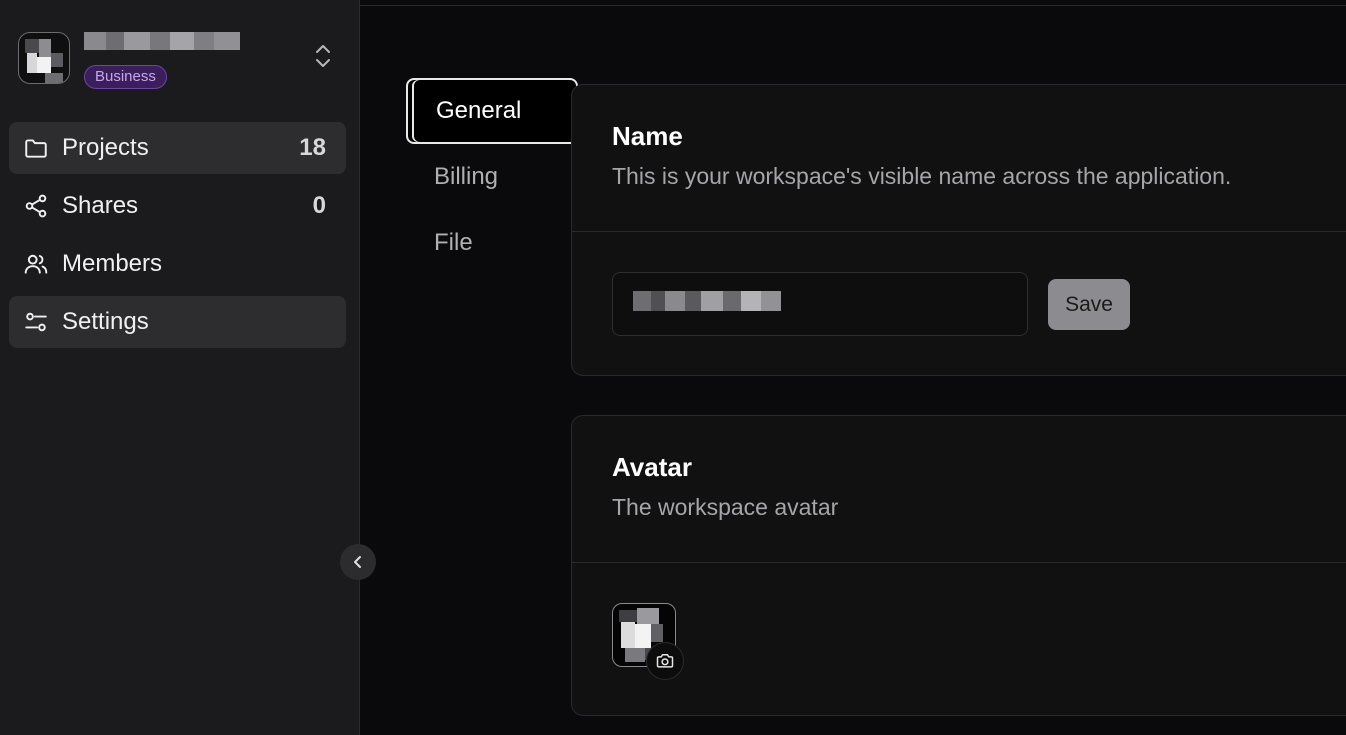  Describe the element at coordinates (177, 206) in the screenshot. I see `sidebar-item-shares: Shares 0` at that location.